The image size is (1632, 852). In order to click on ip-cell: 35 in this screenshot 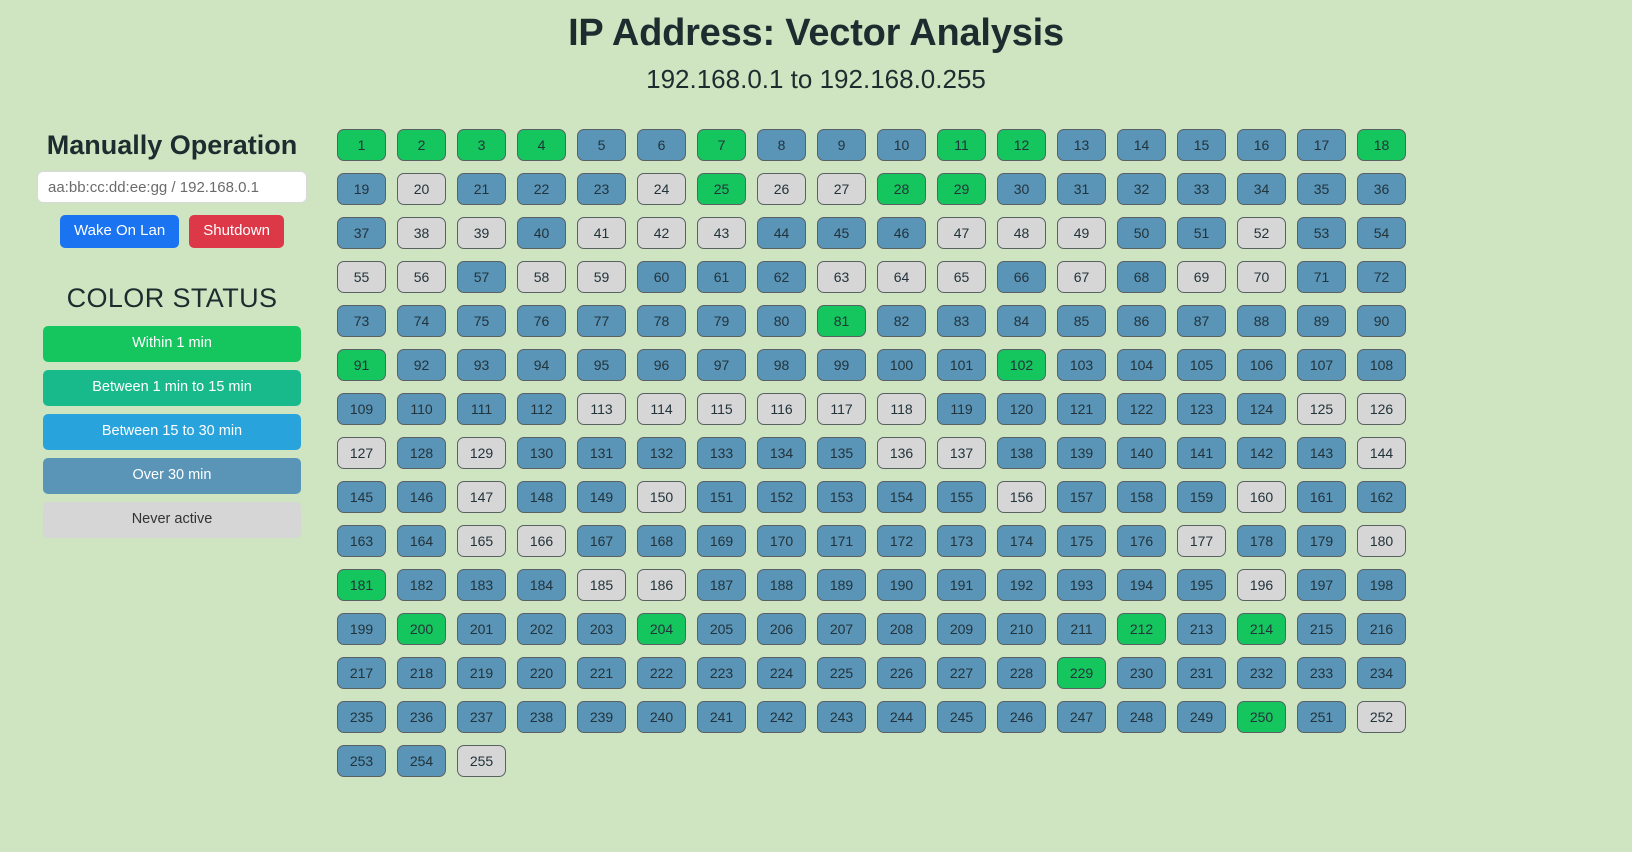, I will do `click(1321, 188)`.